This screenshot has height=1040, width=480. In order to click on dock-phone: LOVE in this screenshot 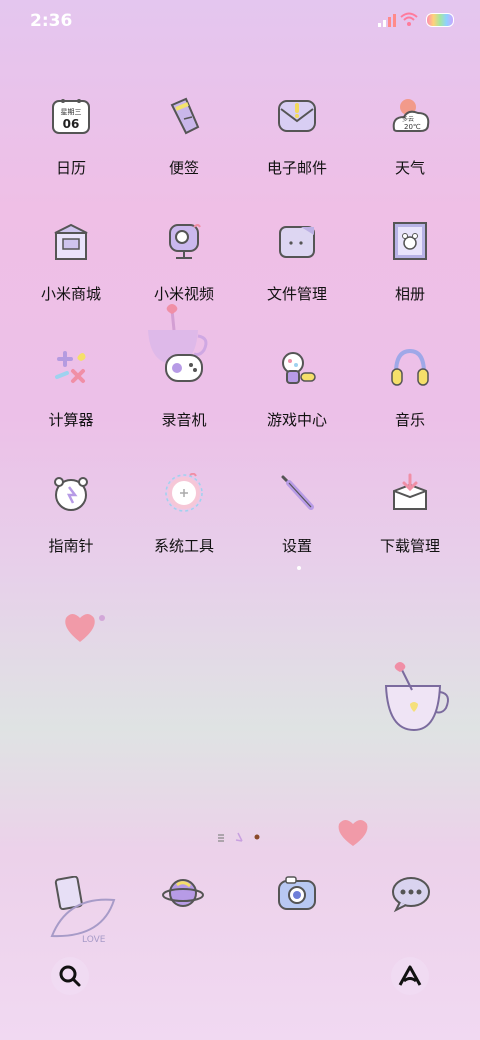, I will do `click(82, 910)`.